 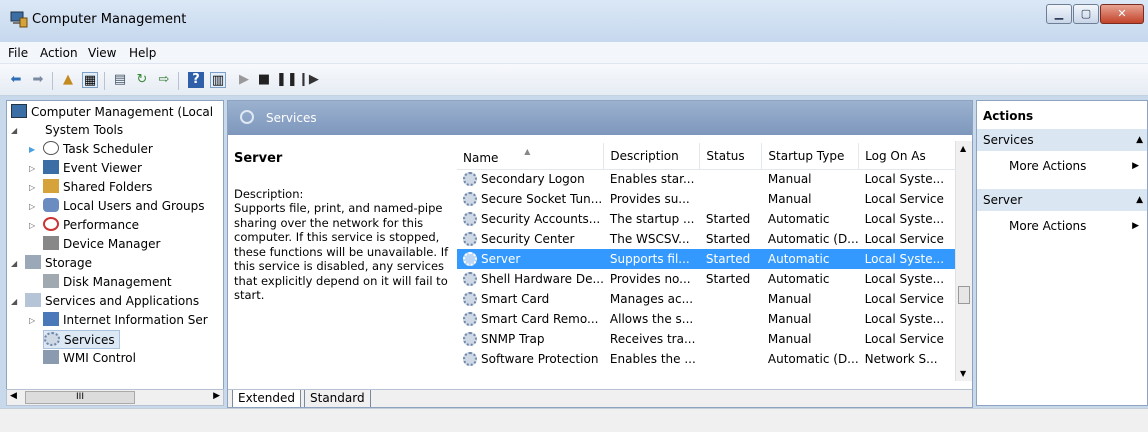 What do you see at coordinates (112, 112) in the screenshot?
I see `tree-item-computer-management: Computer Management (Local` at bounding box center [112, 112].